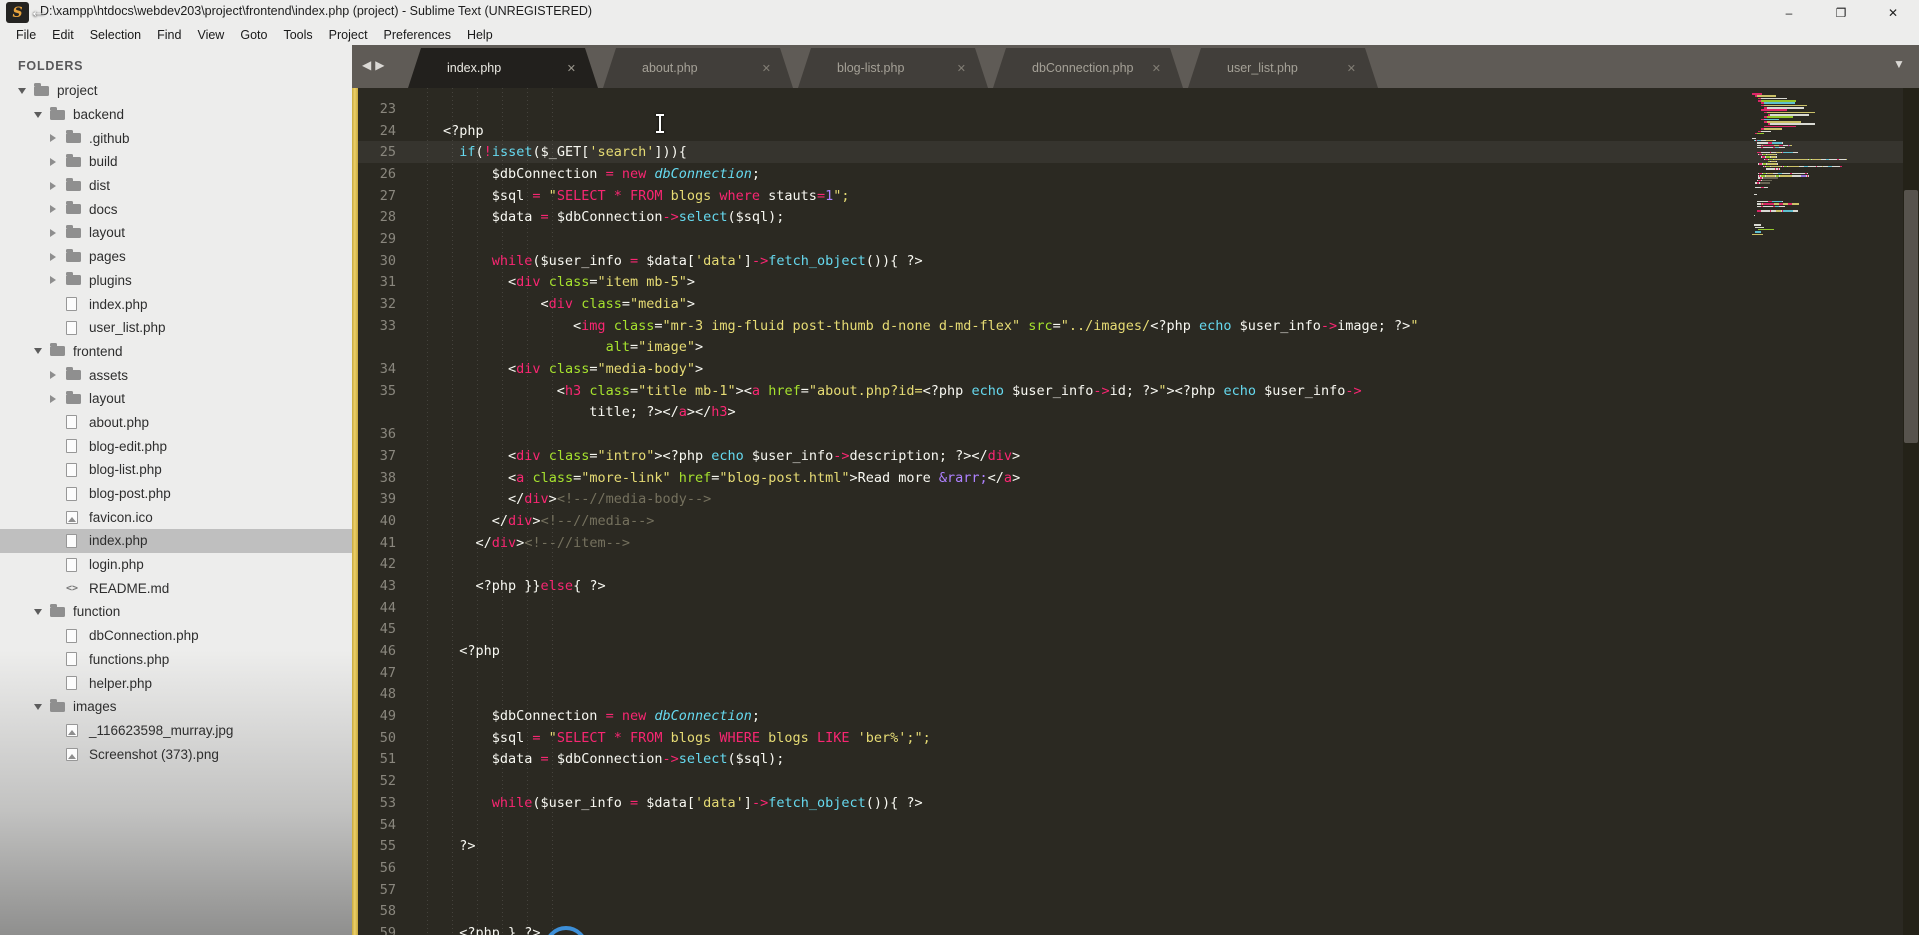  What do you see at coordinates (1138, 434) in the screenshot?
I see `code-line-36: 36` at bounding box center [1138, 434].